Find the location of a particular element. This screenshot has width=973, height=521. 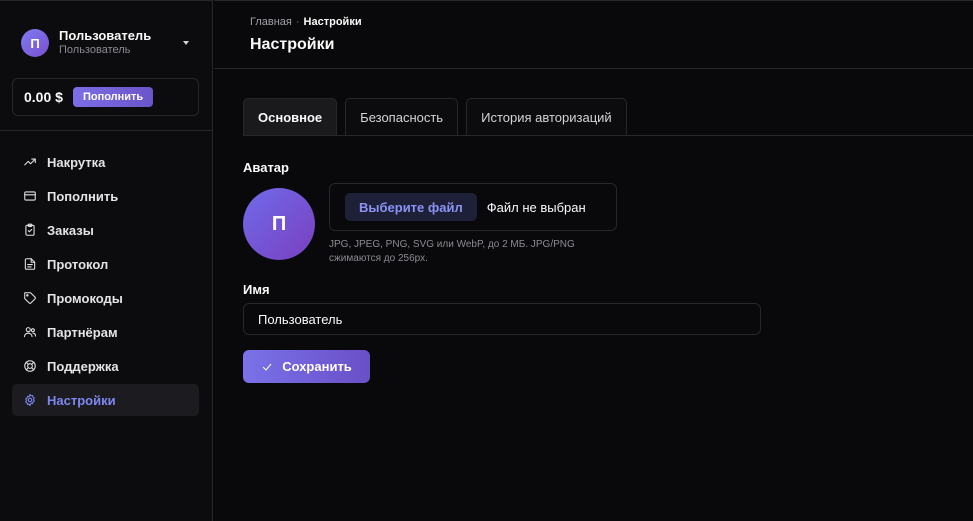

lifebuoy-icon is located at coordinates (30, 366).